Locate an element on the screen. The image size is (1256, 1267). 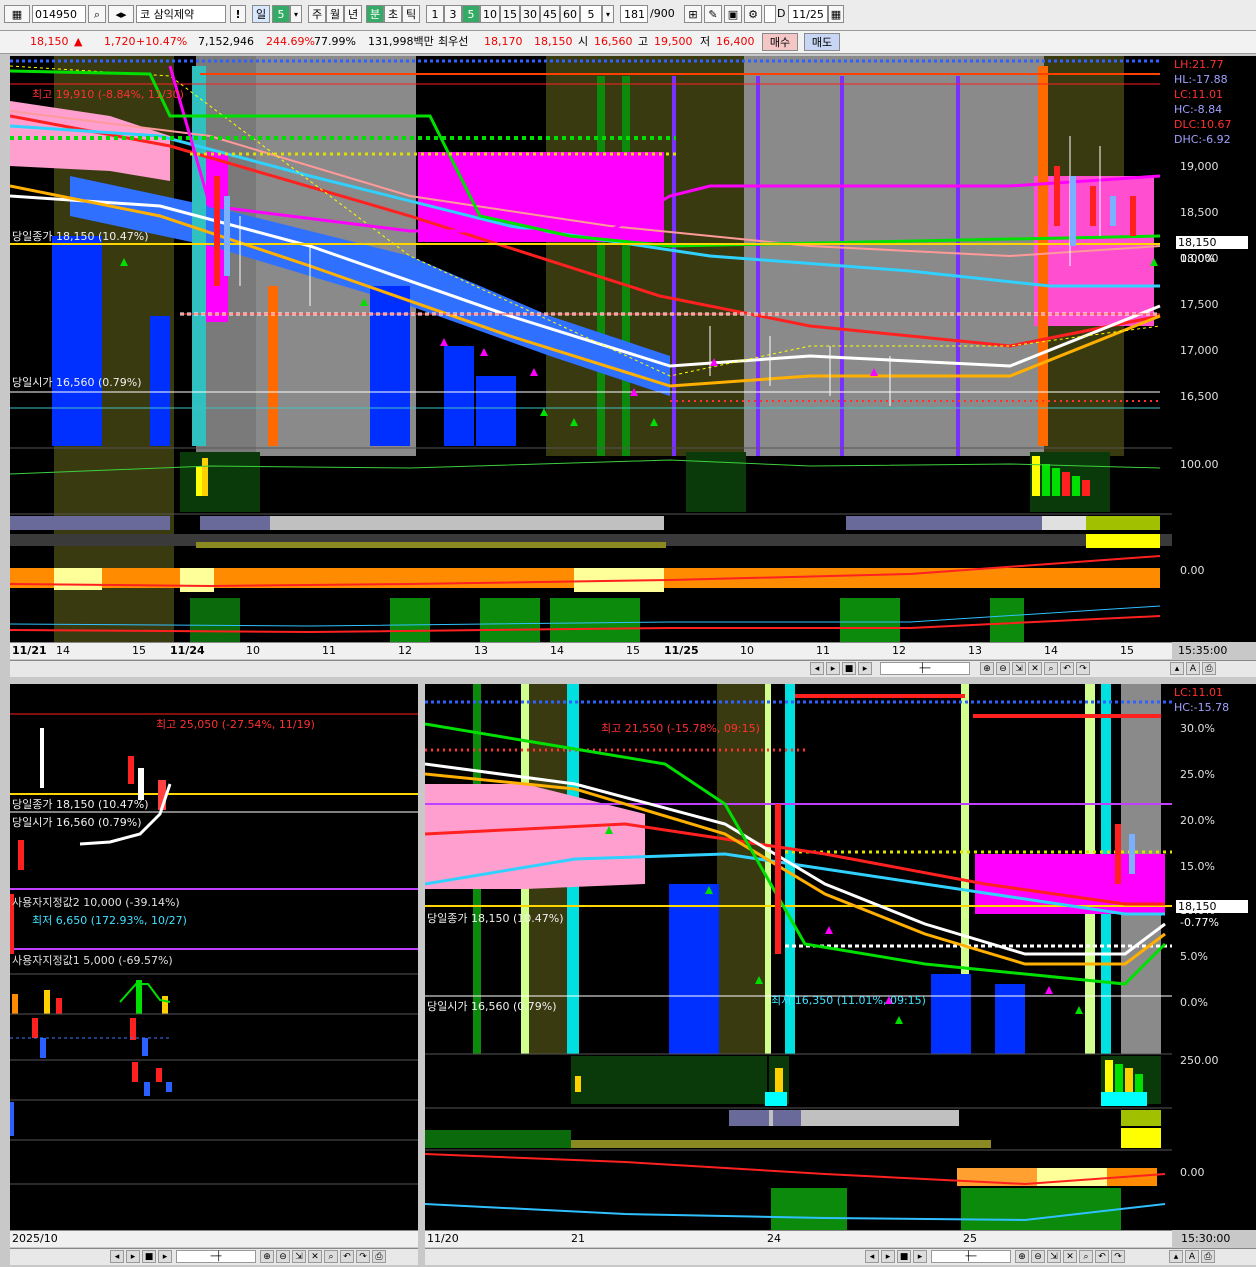
interval-15-button: 15 is located at coordinates (510, 14).